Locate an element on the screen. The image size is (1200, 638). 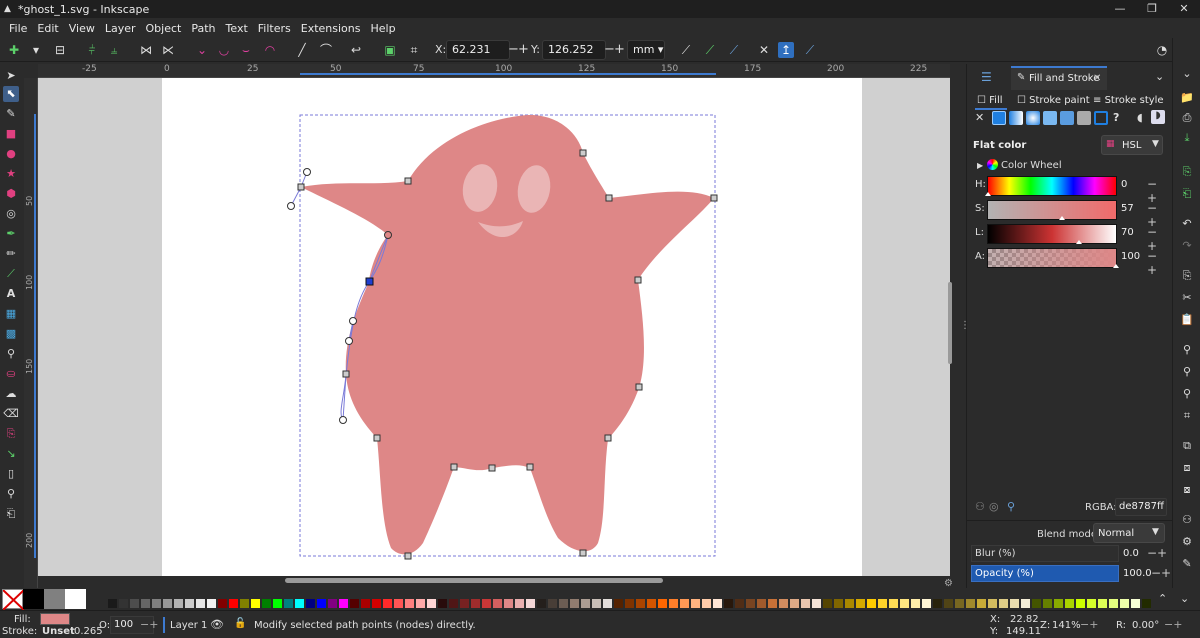
tab-fill-and-stroke: ✎ Fill and Stroke ✕ is located at coordinates (1059, 78).